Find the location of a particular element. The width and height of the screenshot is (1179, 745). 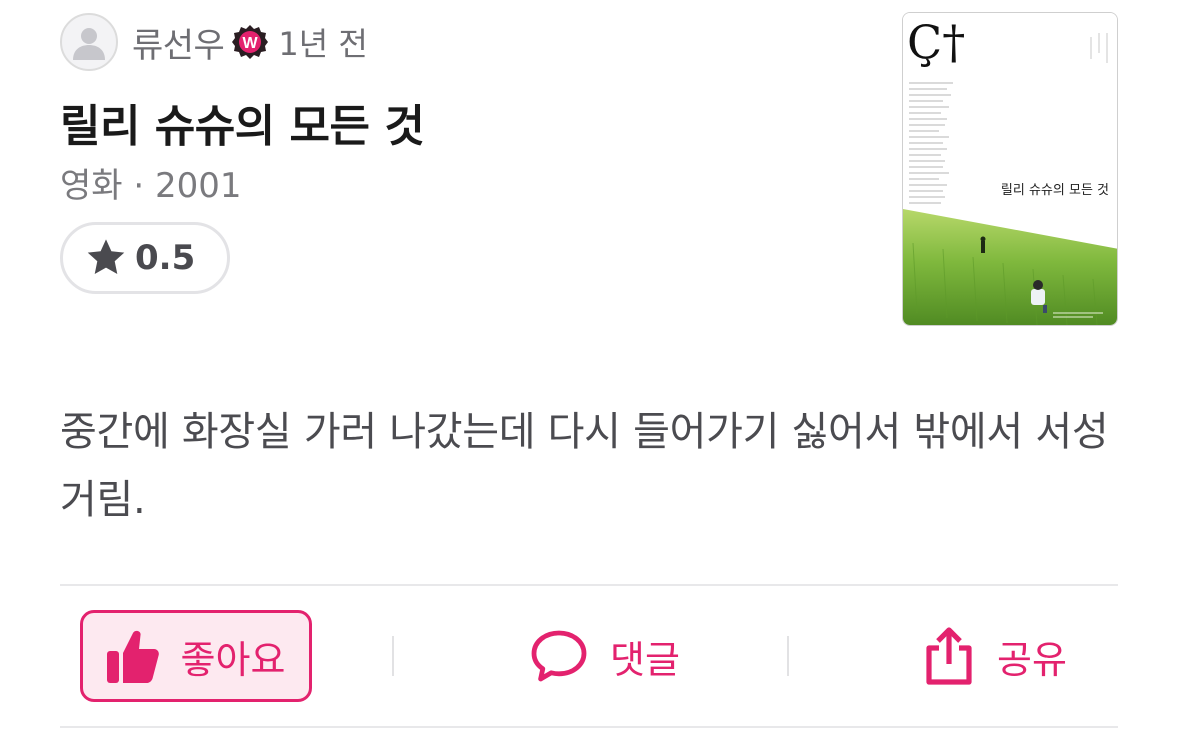

movie-poster: Ç† 릴리 슈슈의 모든 것 is located at coordinates (1010, 169).